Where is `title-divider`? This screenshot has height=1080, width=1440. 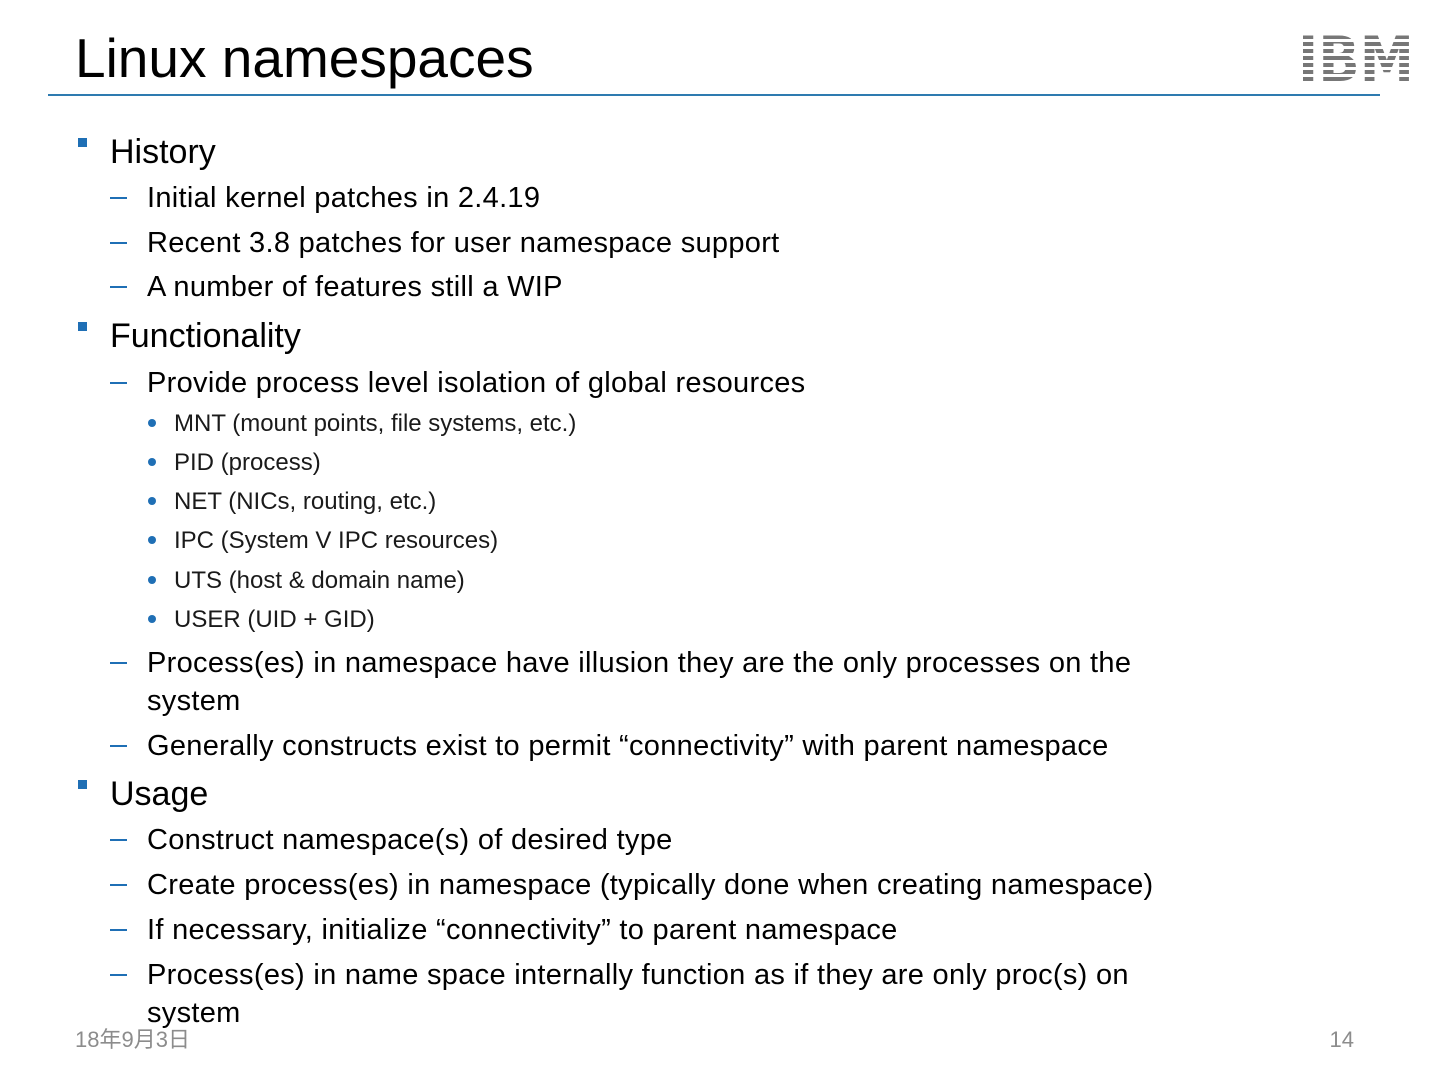
title-divider is located at coordinates (714, 95).